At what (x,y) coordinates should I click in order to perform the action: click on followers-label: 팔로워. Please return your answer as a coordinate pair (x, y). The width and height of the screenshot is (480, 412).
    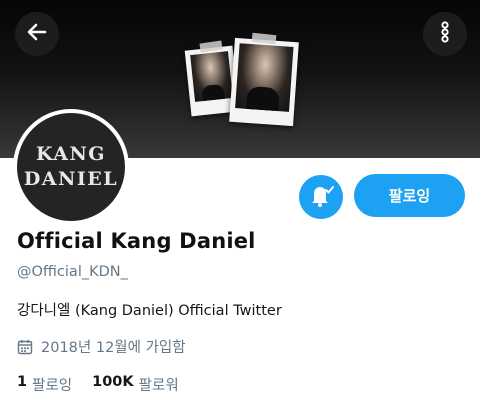
    Looking at the image, I should click on (158, 386).